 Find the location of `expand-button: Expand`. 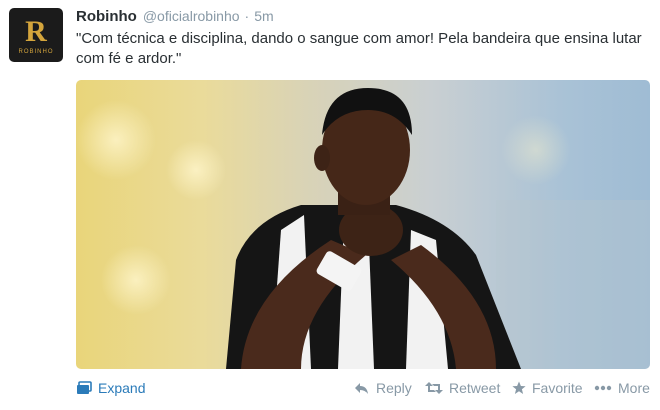

expand-button: Expand is located at coordinates (110, 388).